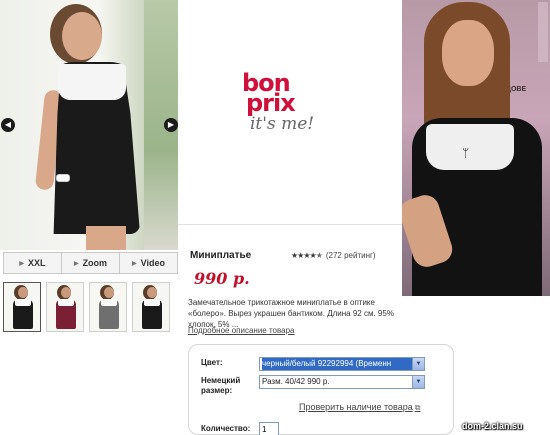 The width and height of the screenshot is (550, 435). I want to click on color-select: черный/белый 92292994 (Временн ▼, so click(342, 364).